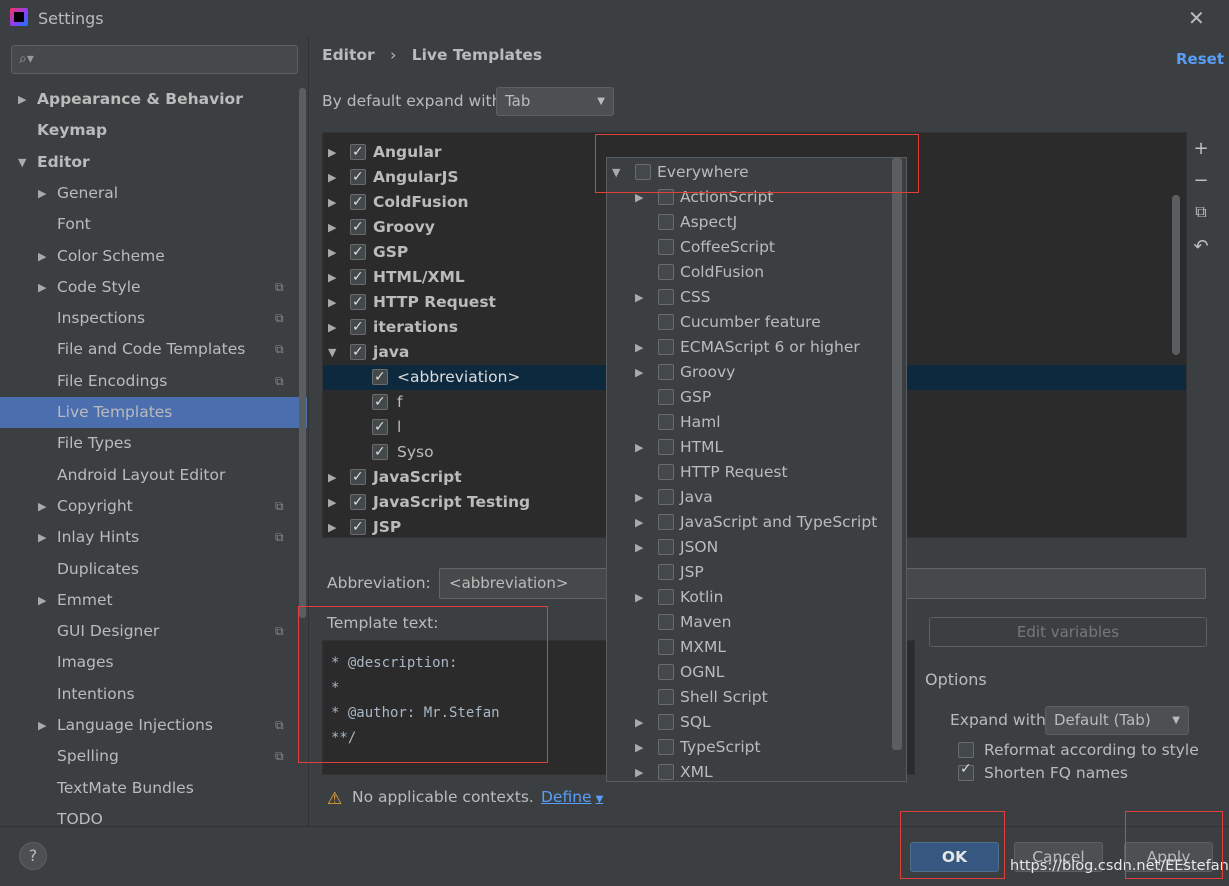 This screenshot has width=1229, height=886. Describe the element at coordinates (332, 352) in the screenshot. I see `chevron-down-icon: ▼` at that location.